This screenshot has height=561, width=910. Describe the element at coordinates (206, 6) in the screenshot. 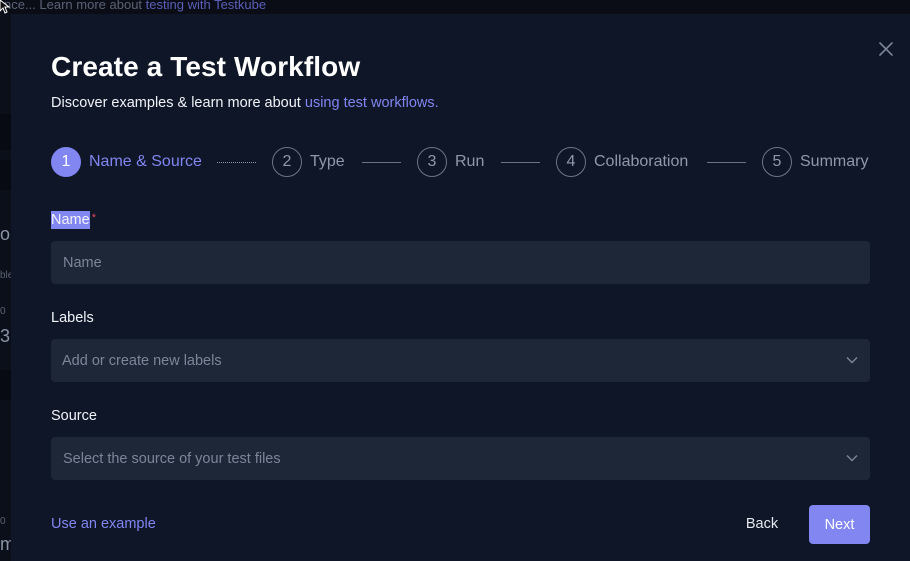

I see `background-banner-link: testing with Testkube` at that location.